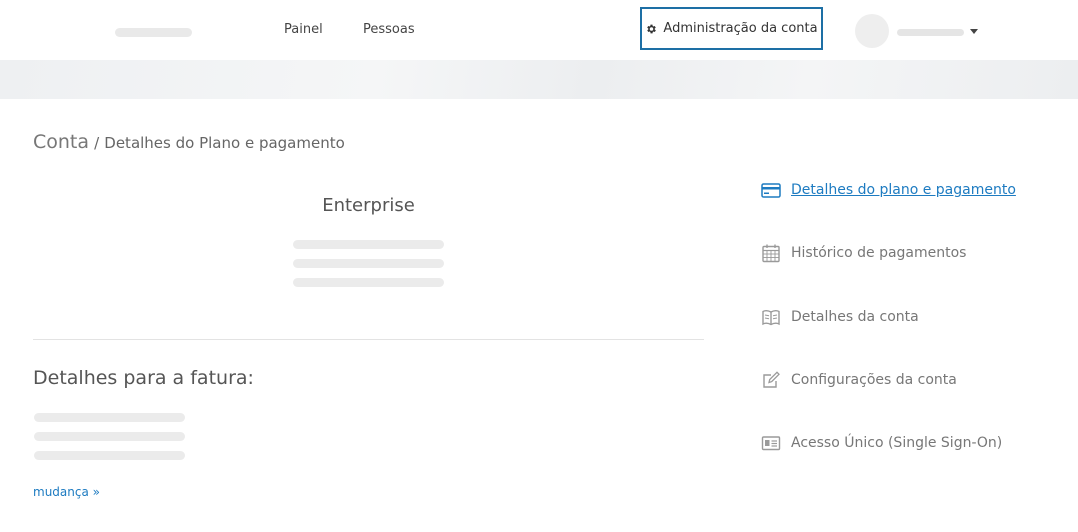 The width and height of the screenshot is (1078, 532). Describe the element at coordinates (66, 492) in the screenshot. I see `change-invoice-link: mudança »` at that location.